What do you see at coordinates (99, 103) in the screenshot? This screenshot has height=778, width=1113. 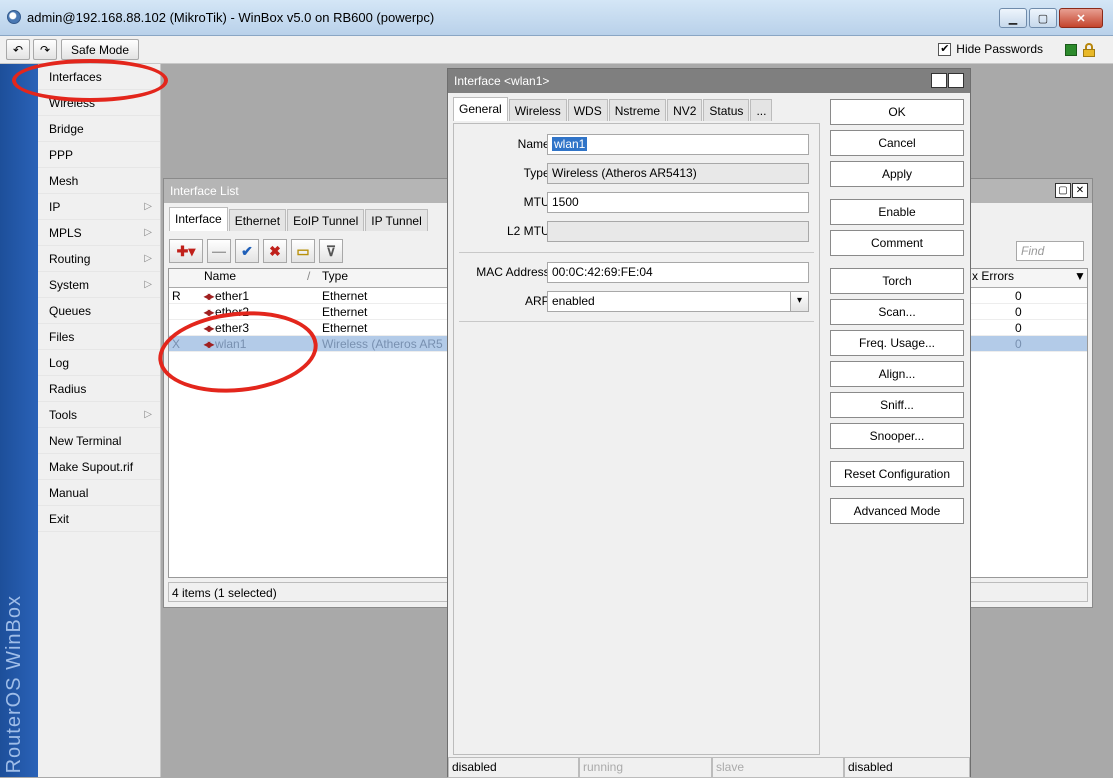 I see `menu-item-wireless: Wireless` at bounding box center [99, 103].